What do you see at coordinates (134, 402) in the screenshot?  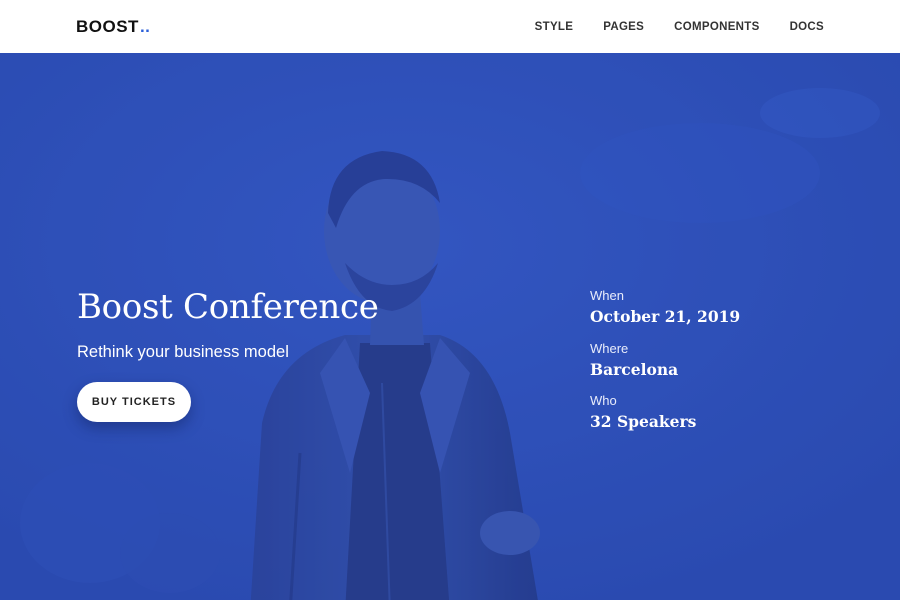 I see `buy-tickets-button: BUY TICKETS` at bounding box center [134, 402].